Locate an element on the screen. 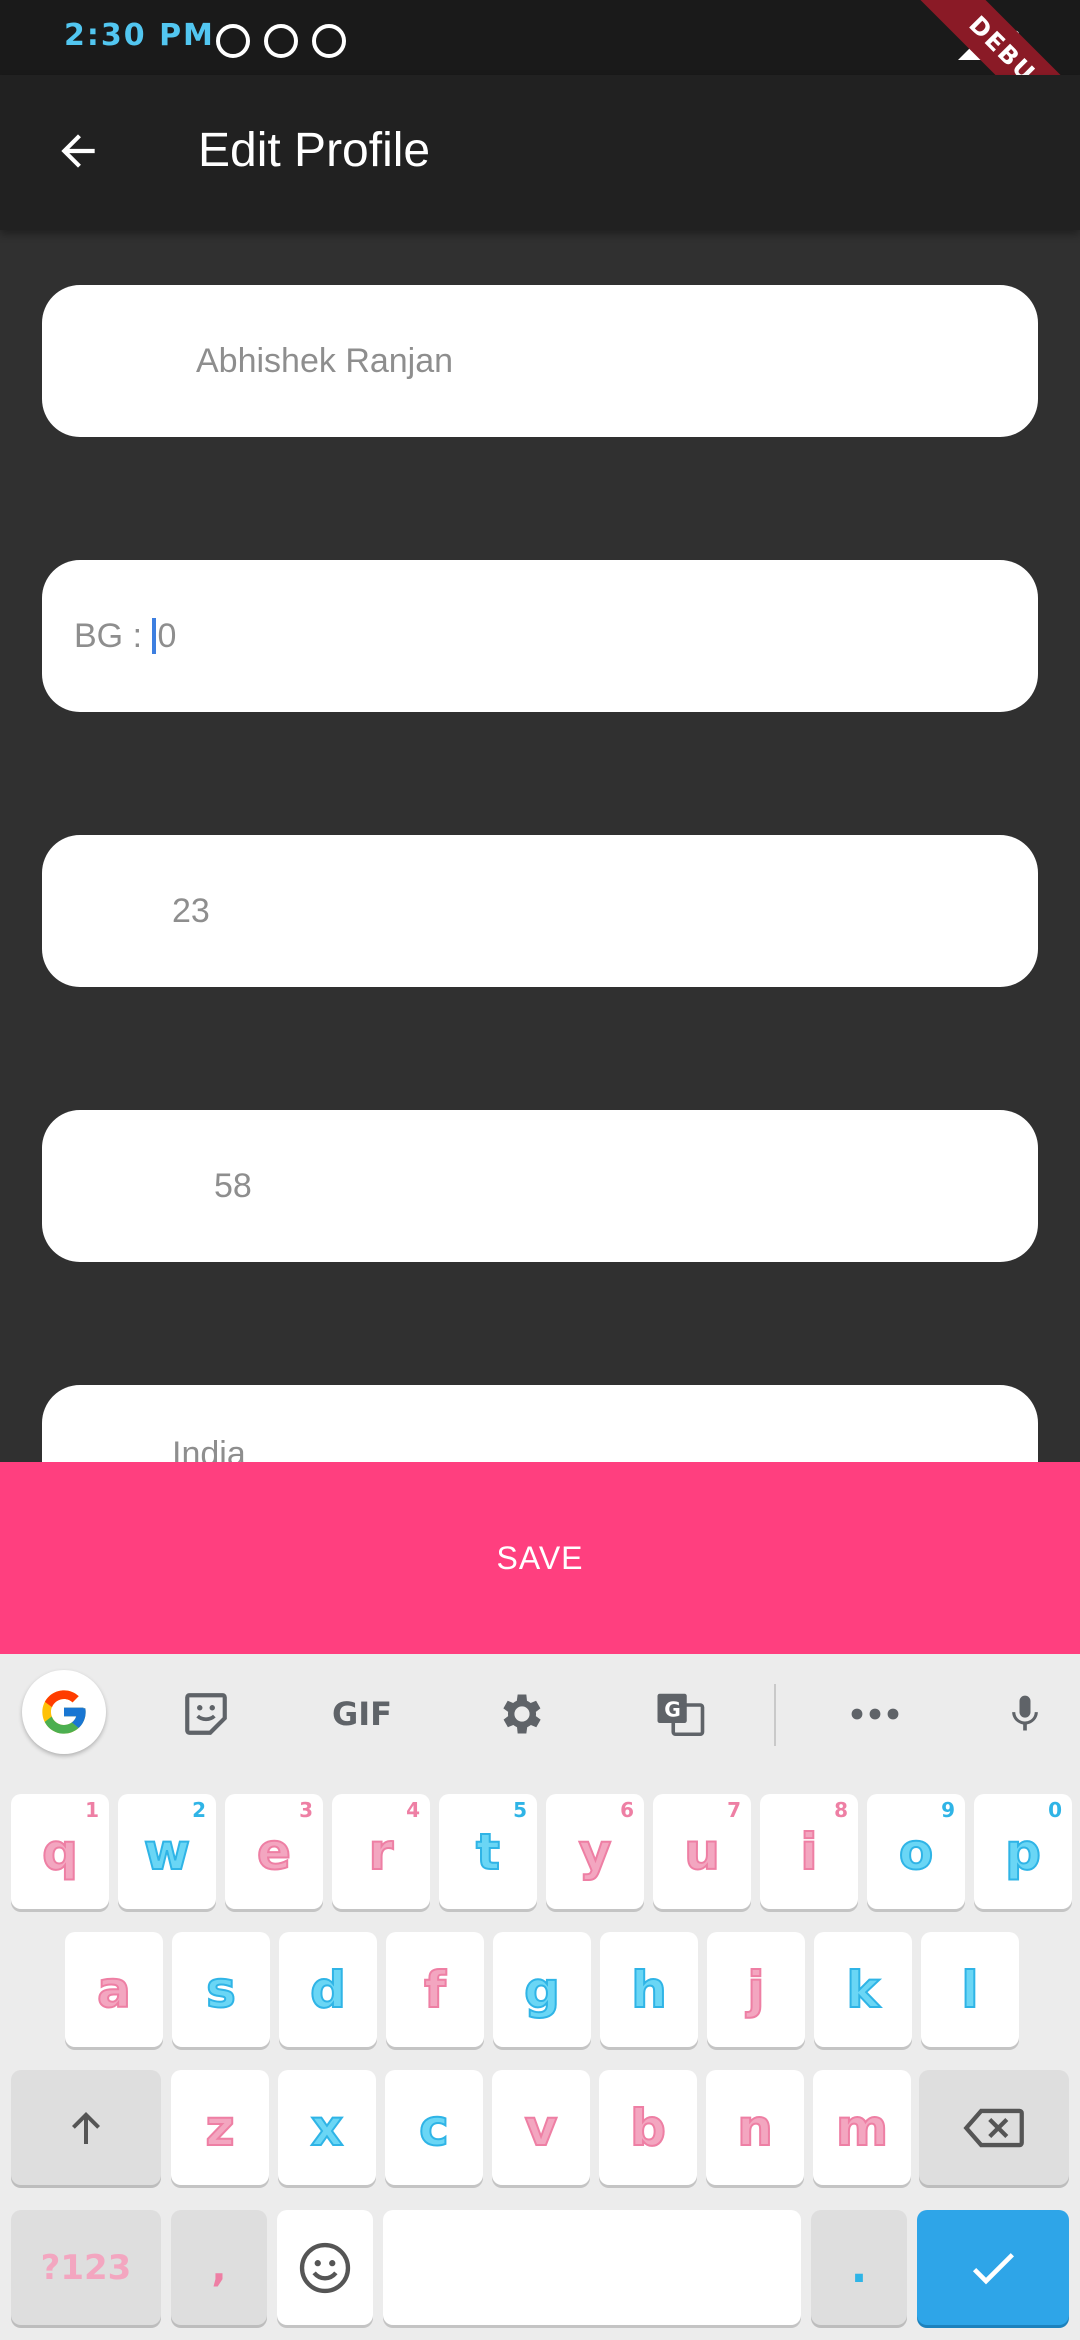 Image resolution: width=1080 pixels, height=2340 pixels. key-label: u is located at coordinates (702, 1852).